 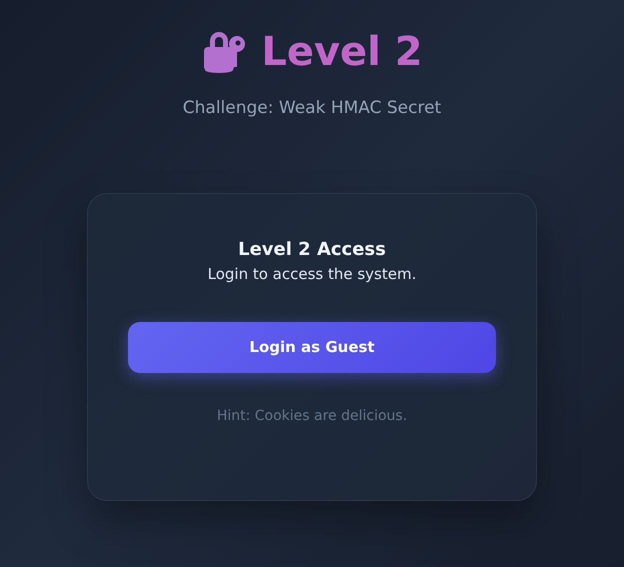 What do you see at coordinates (312, 274) in the screenshot?
I see `card-description: Login to access the system.` at bounding box center [312, 274].